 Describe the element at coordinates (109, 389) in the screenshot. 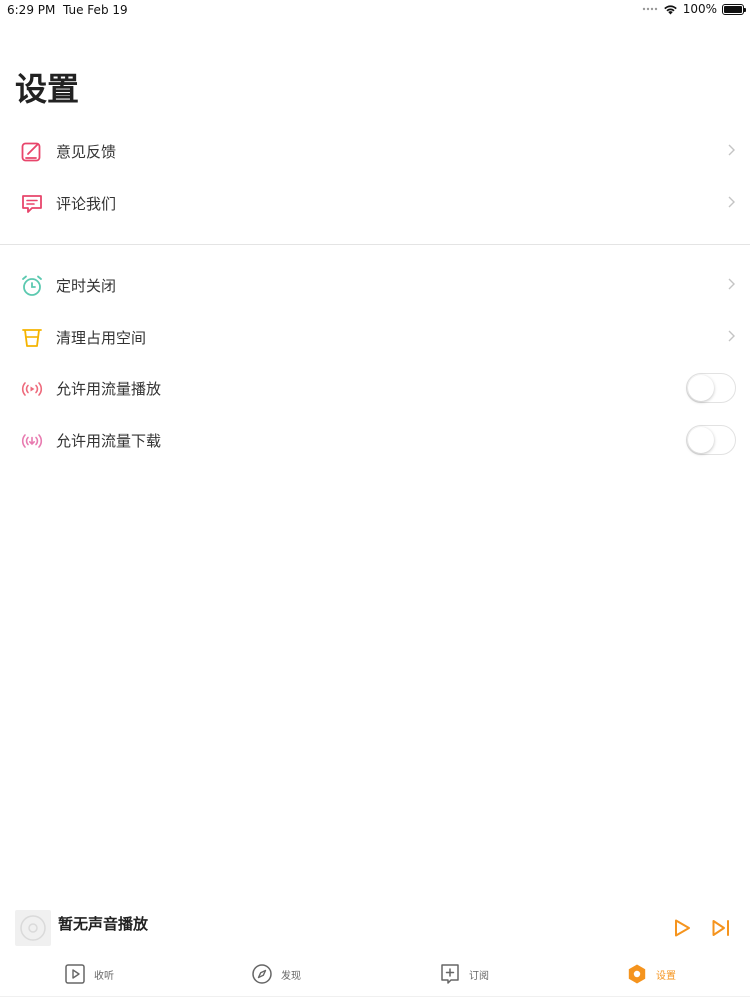

I see `settings-row-label: 允许用流量播放` at that location.